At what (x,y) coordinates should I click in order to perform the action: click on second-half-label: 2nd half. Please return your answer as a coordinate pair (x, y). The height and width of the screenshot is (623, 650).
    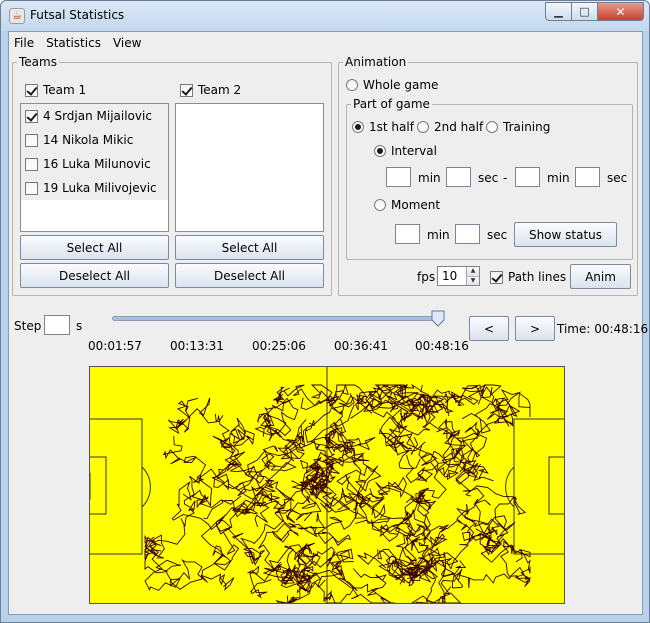
    Looking at the image, I should click on (459, 127).